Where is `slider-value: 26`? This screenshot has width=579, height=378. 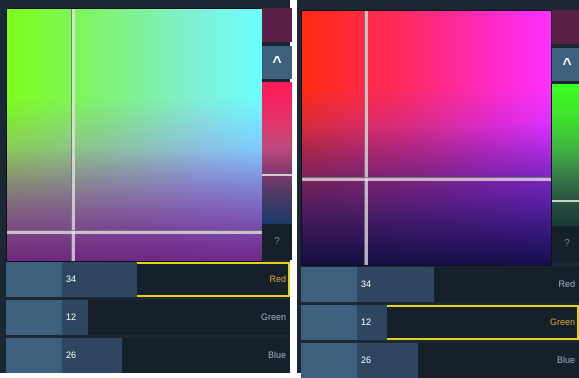 slider-value: 26 is located at coordinates (71, 355).